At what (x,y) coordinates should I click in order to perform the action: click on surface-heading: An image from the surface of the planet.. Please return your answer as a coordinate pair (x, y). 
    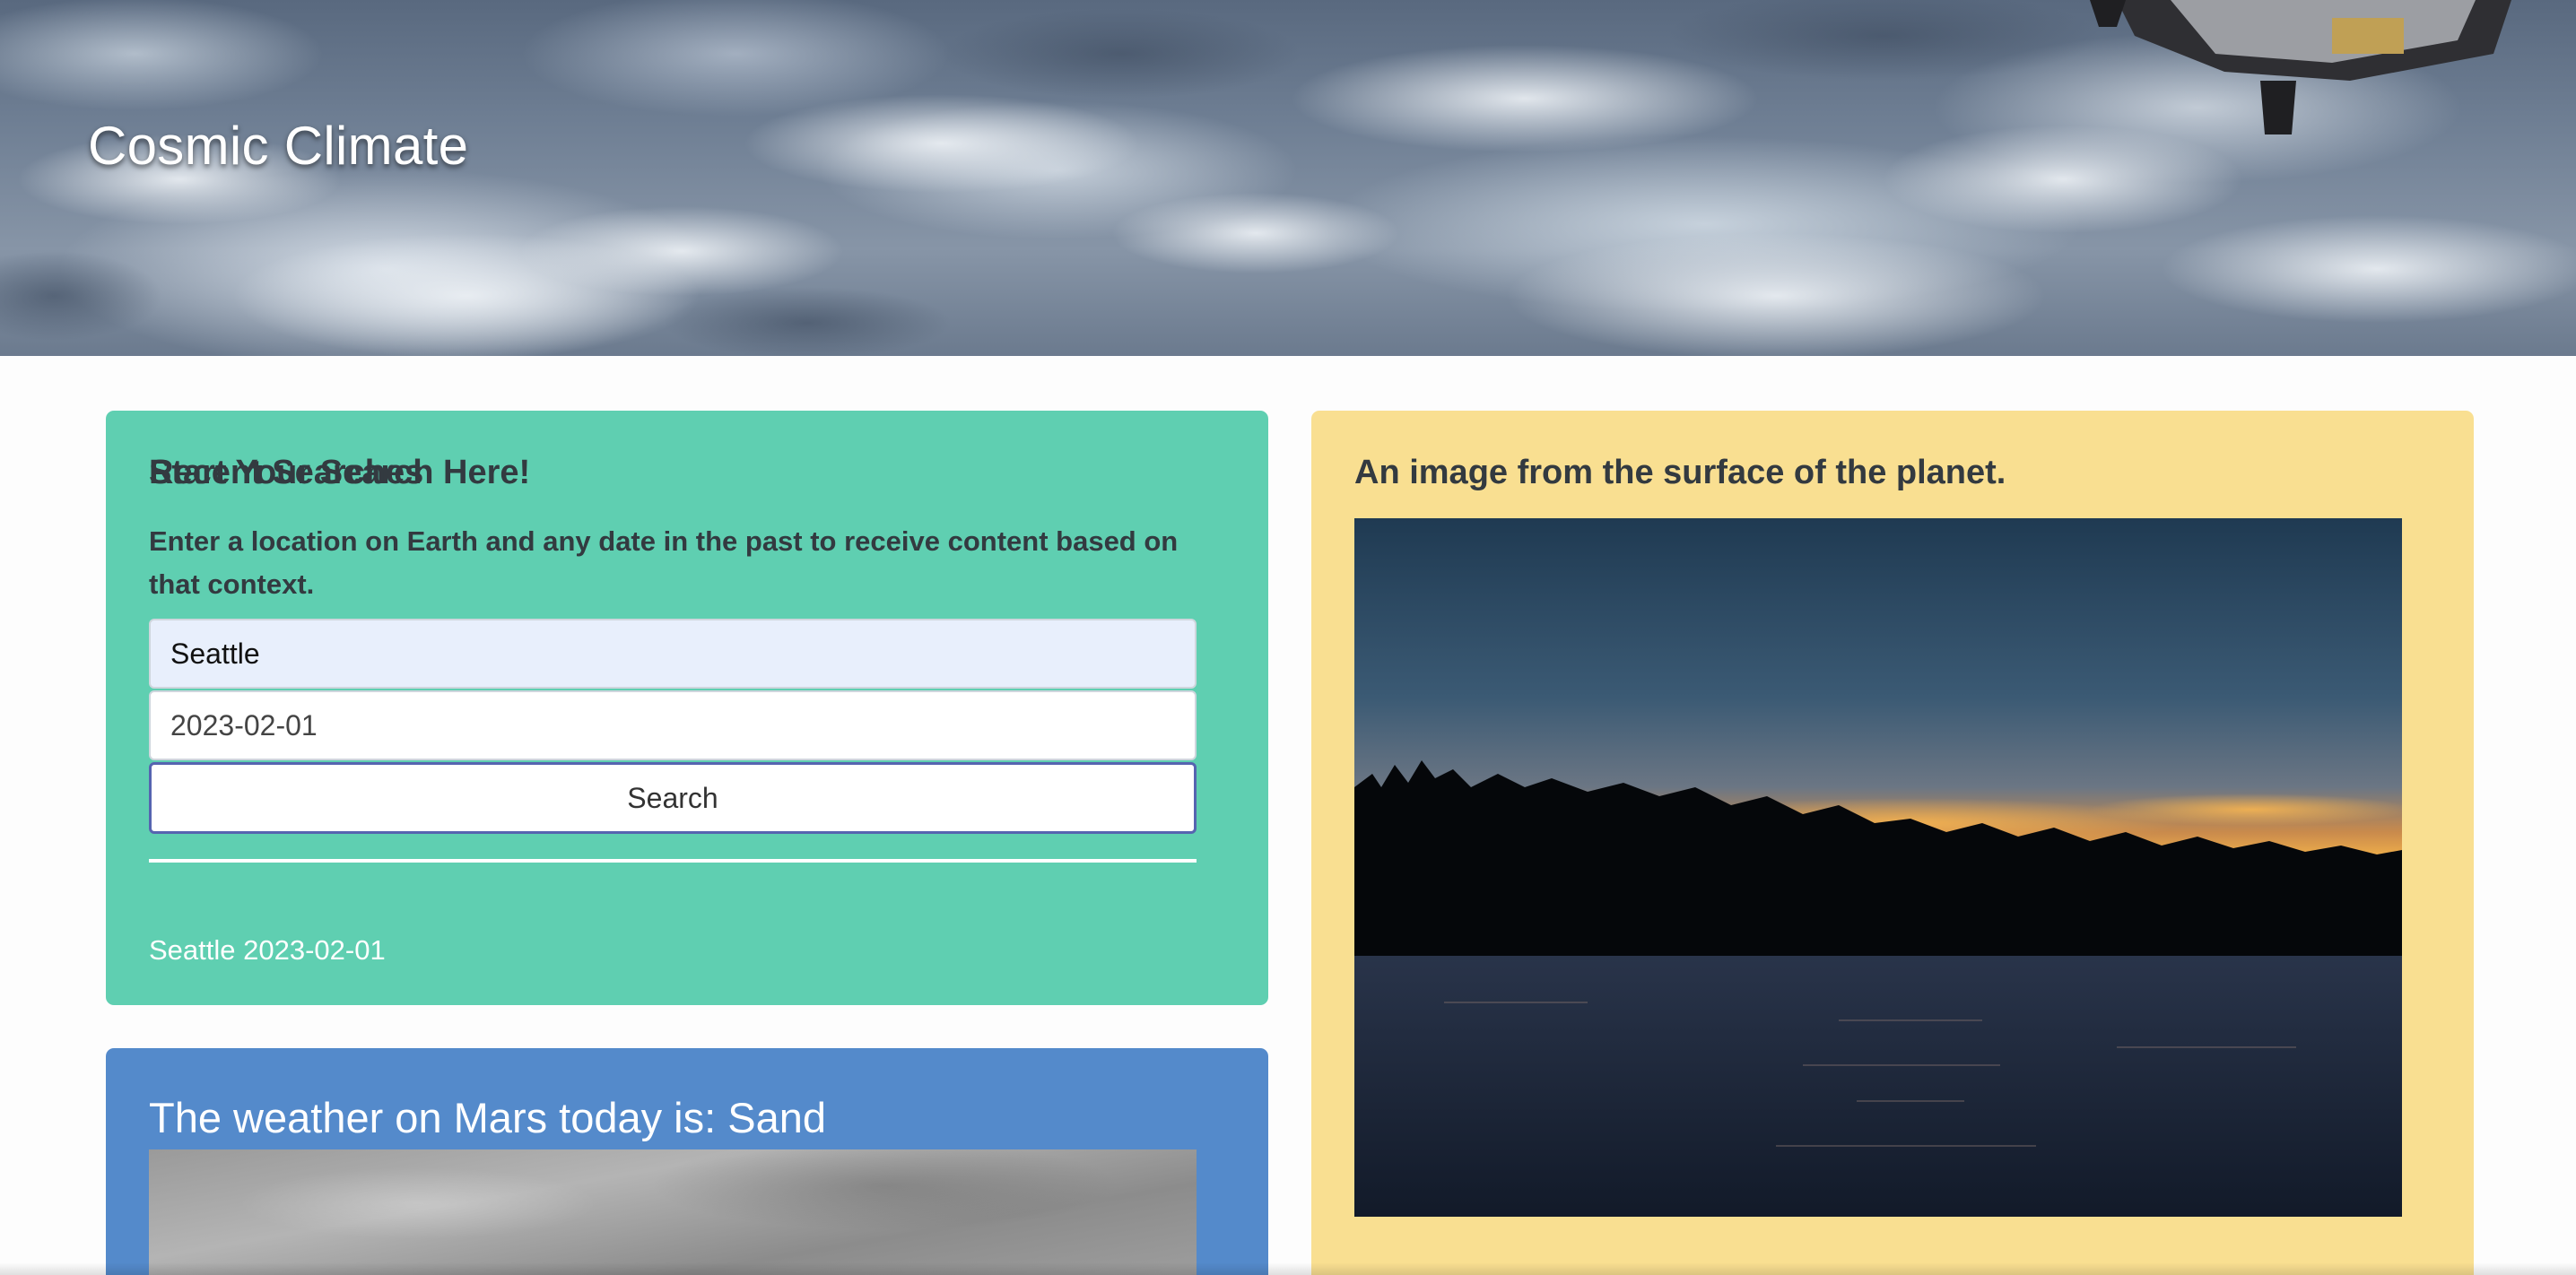
    Looking at the image, I should click on (1680, 473).